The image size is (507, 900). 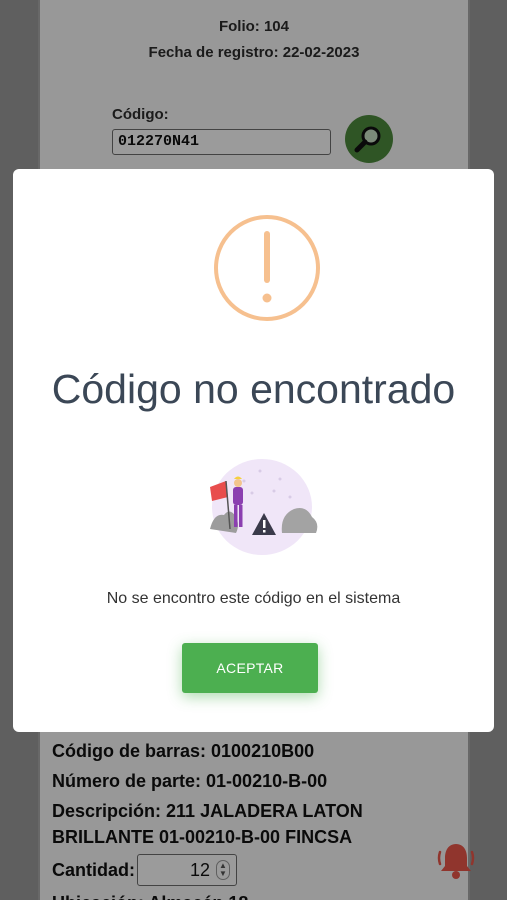 I want to click on dialog-message: No se encontro este código en el sistema, so click(x=253, y=598).